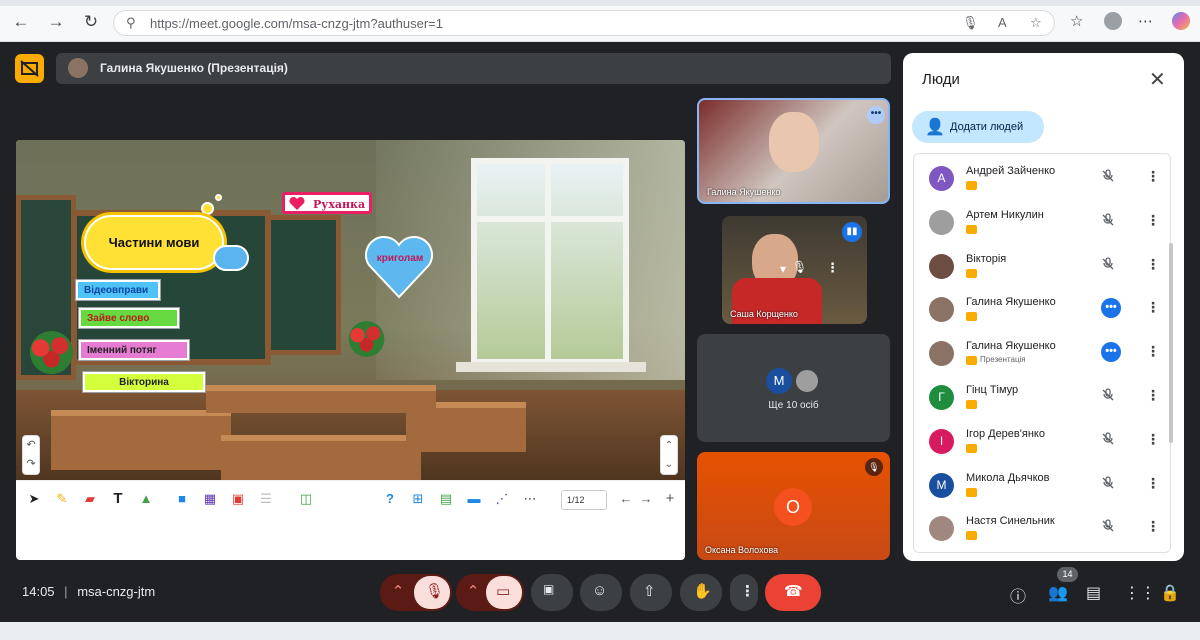 The height and width of the screenshot is (640, 1200). I want to click on more-participants-tile: М Ще 10 осіб, so click(793, 388).